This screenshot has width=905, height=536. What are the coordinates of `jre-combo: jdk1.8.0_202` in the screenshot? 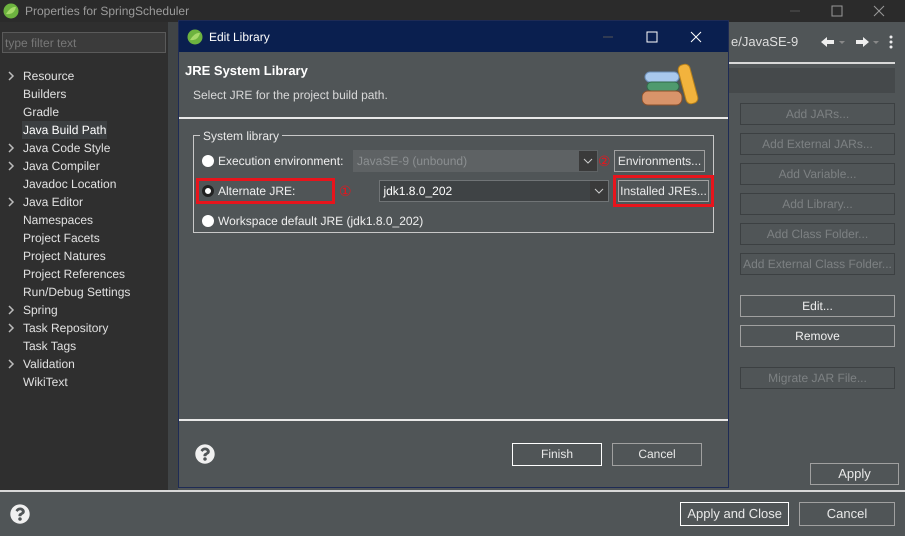 It's located at (494, 191).